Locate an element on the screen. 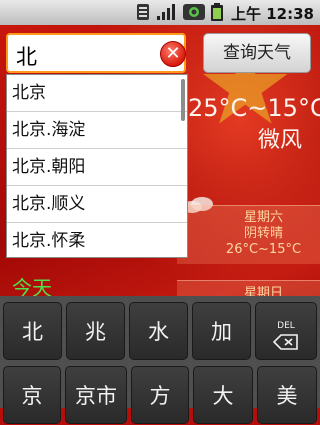 Image resolution: width=320 pixels, height=425 pixels. forecast-card: 星期六 阴转晴 26°C~15°C is located at coordinates (248, 234).